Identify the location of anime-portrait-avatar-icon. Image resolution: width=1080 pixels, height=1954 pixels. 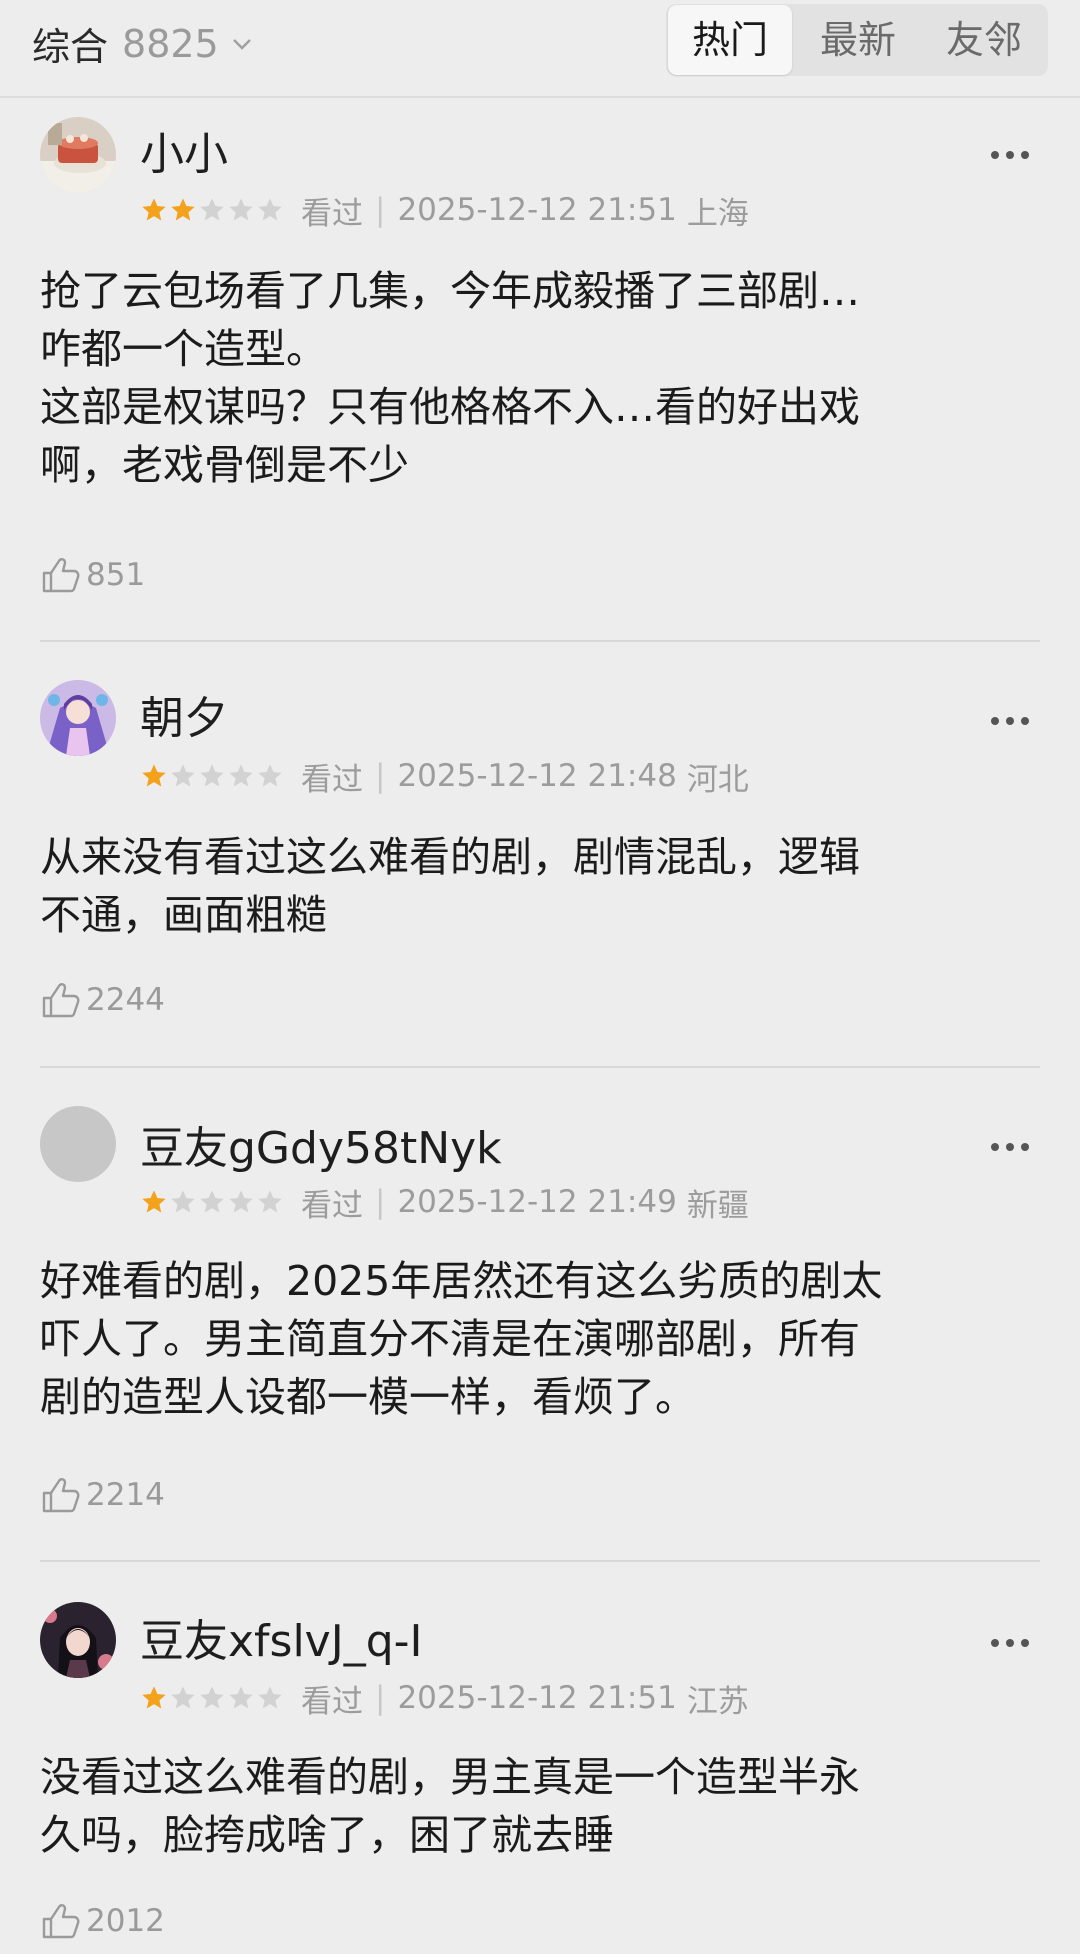
(78, 1640).